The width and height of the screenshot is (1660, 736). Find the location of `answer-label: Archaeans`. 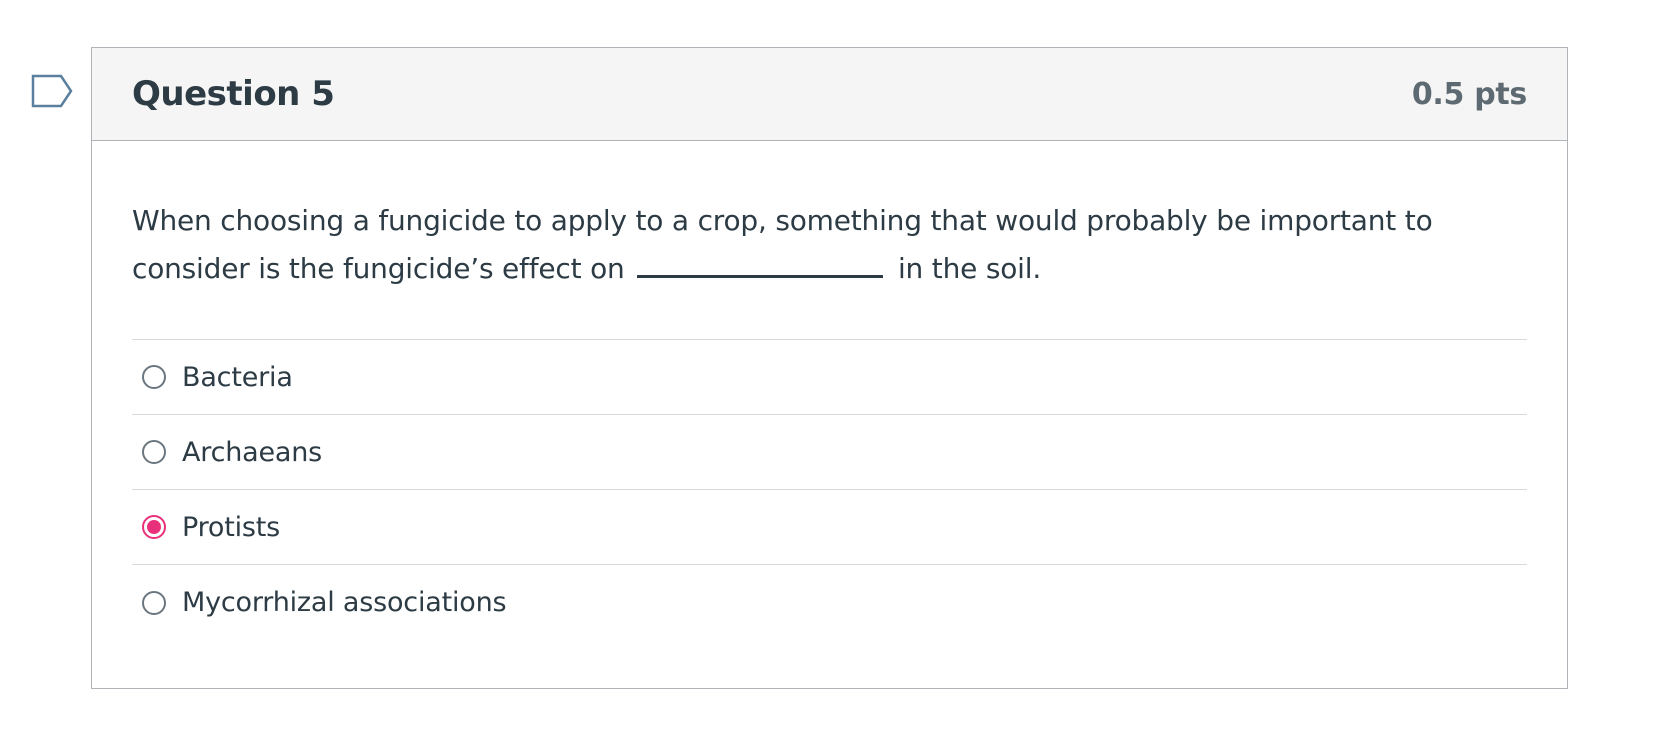

answer-label: Archaeans is located at coordinates (252, 452).